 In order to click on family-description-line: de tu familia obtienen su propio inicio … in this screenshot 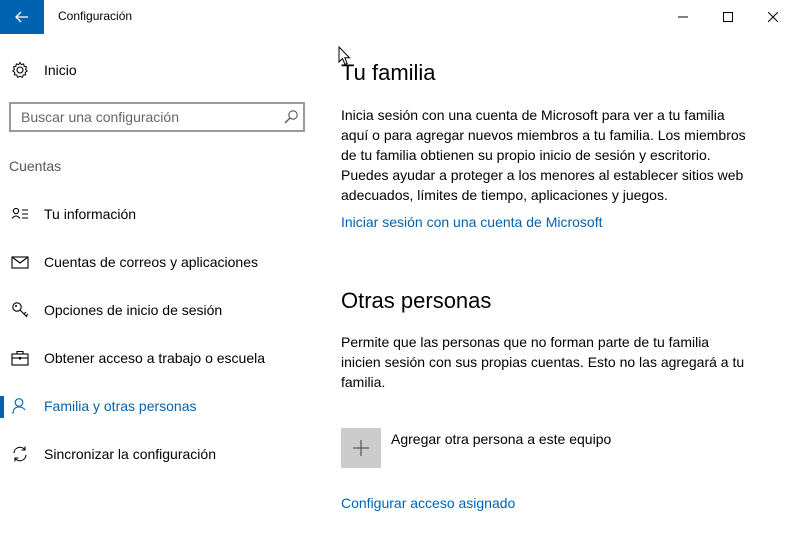, I will do `click(526, 155)`.